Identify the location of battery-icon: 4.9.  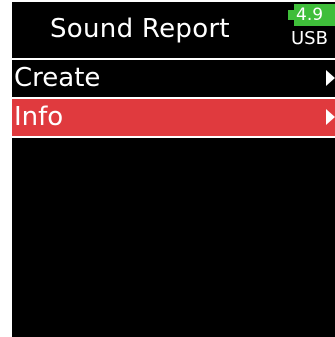
(311, 16).